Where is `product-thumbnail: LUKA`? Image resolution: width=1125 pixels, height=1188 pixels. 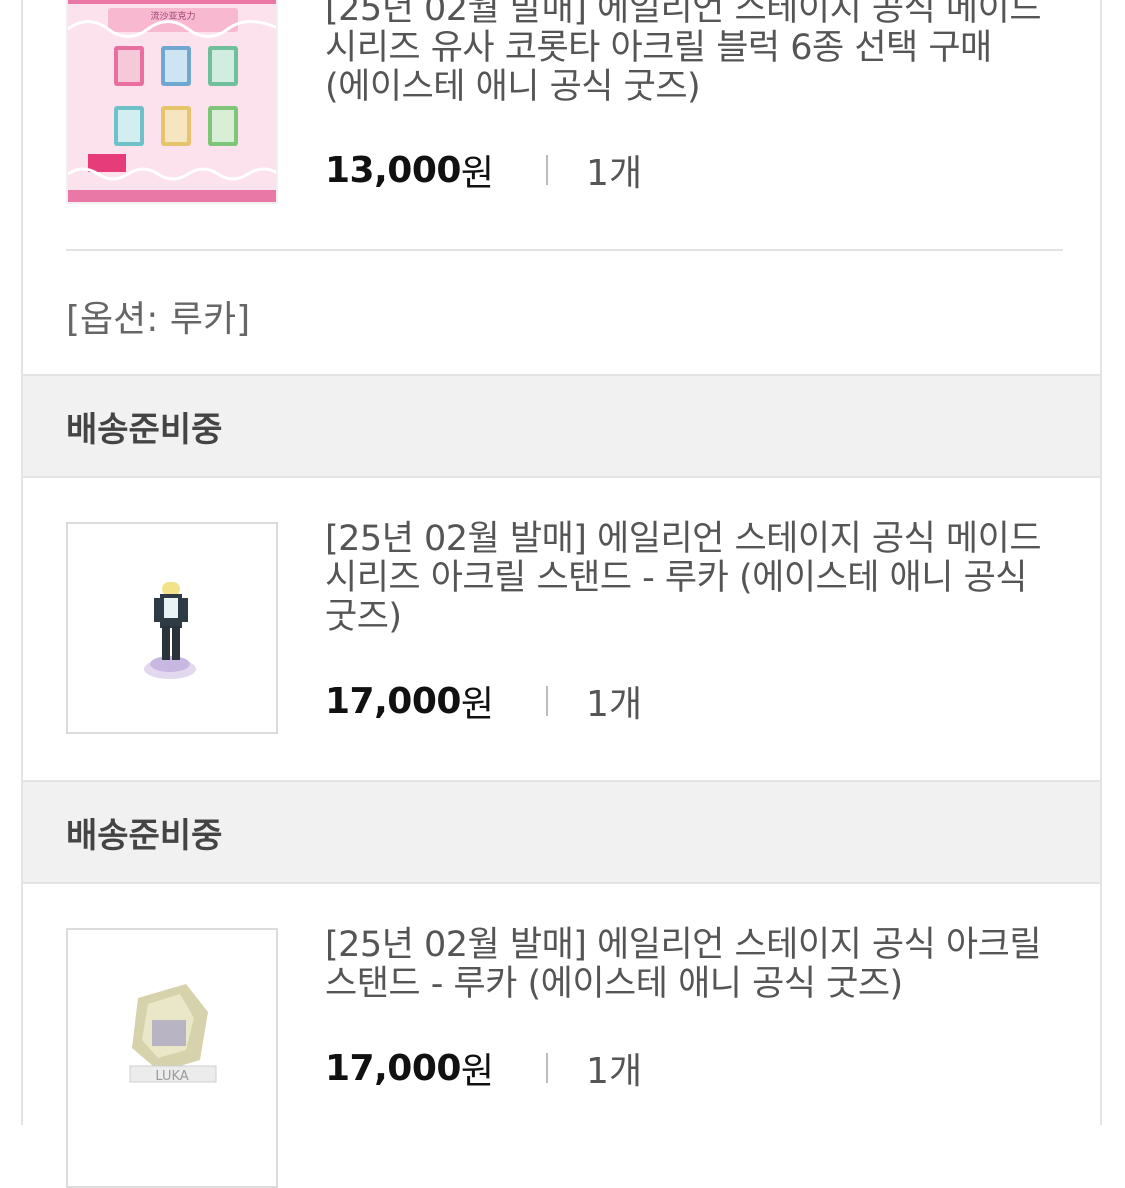 product-thumbnail: LUKA is located at coordinates (172, 1058).